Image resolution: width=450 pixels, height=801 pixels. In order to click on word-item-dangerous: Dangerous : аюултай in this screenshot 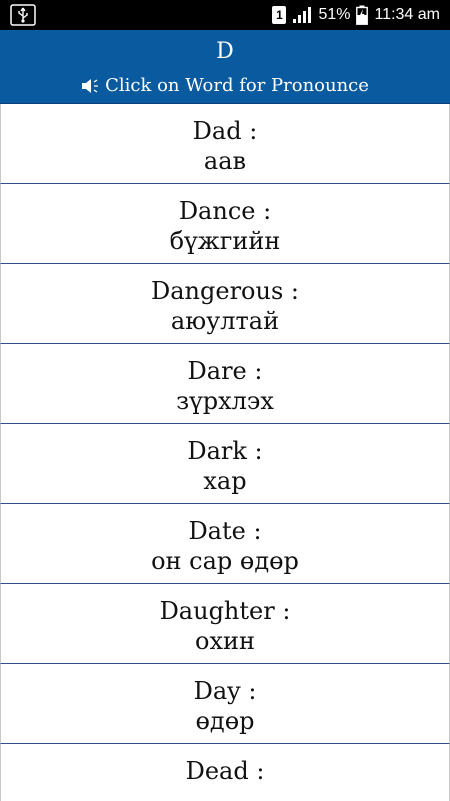, I will do `click(225, 304)`.